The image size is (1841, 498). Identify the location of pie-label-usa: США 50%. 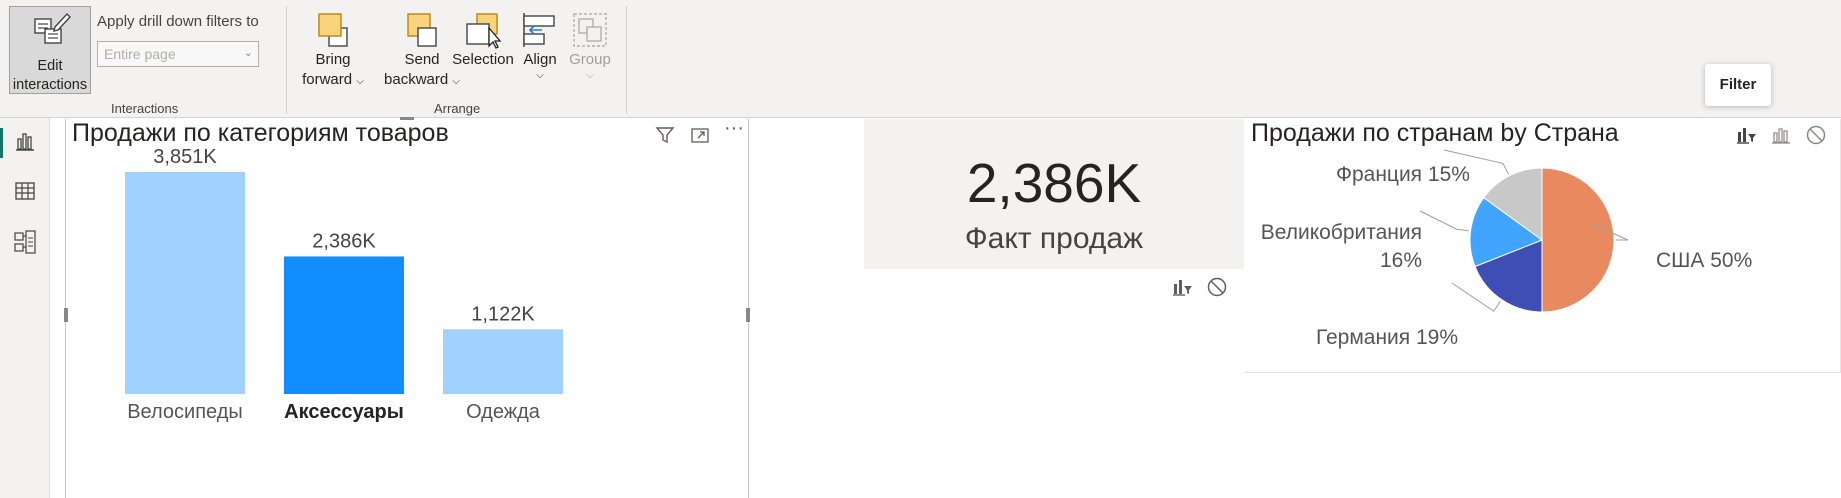
(1704, 260).